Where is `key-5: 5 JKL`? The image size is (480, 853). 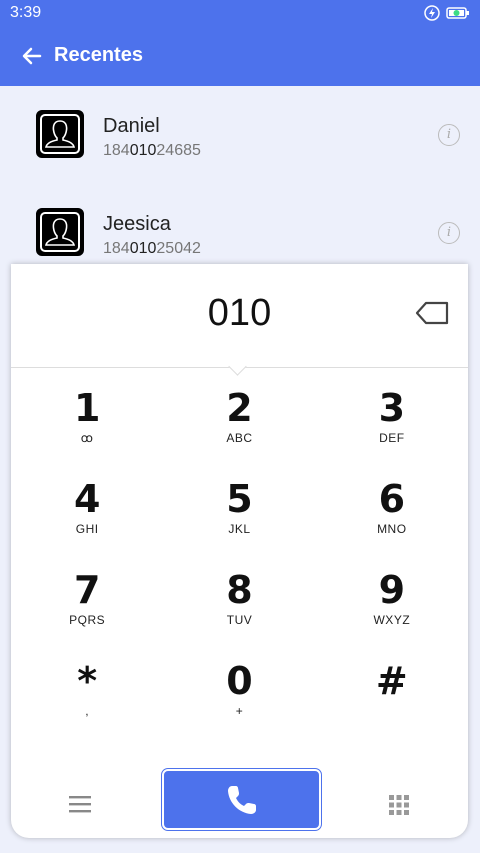
key-5: 5 JKL is located at coordinates (239, 503).